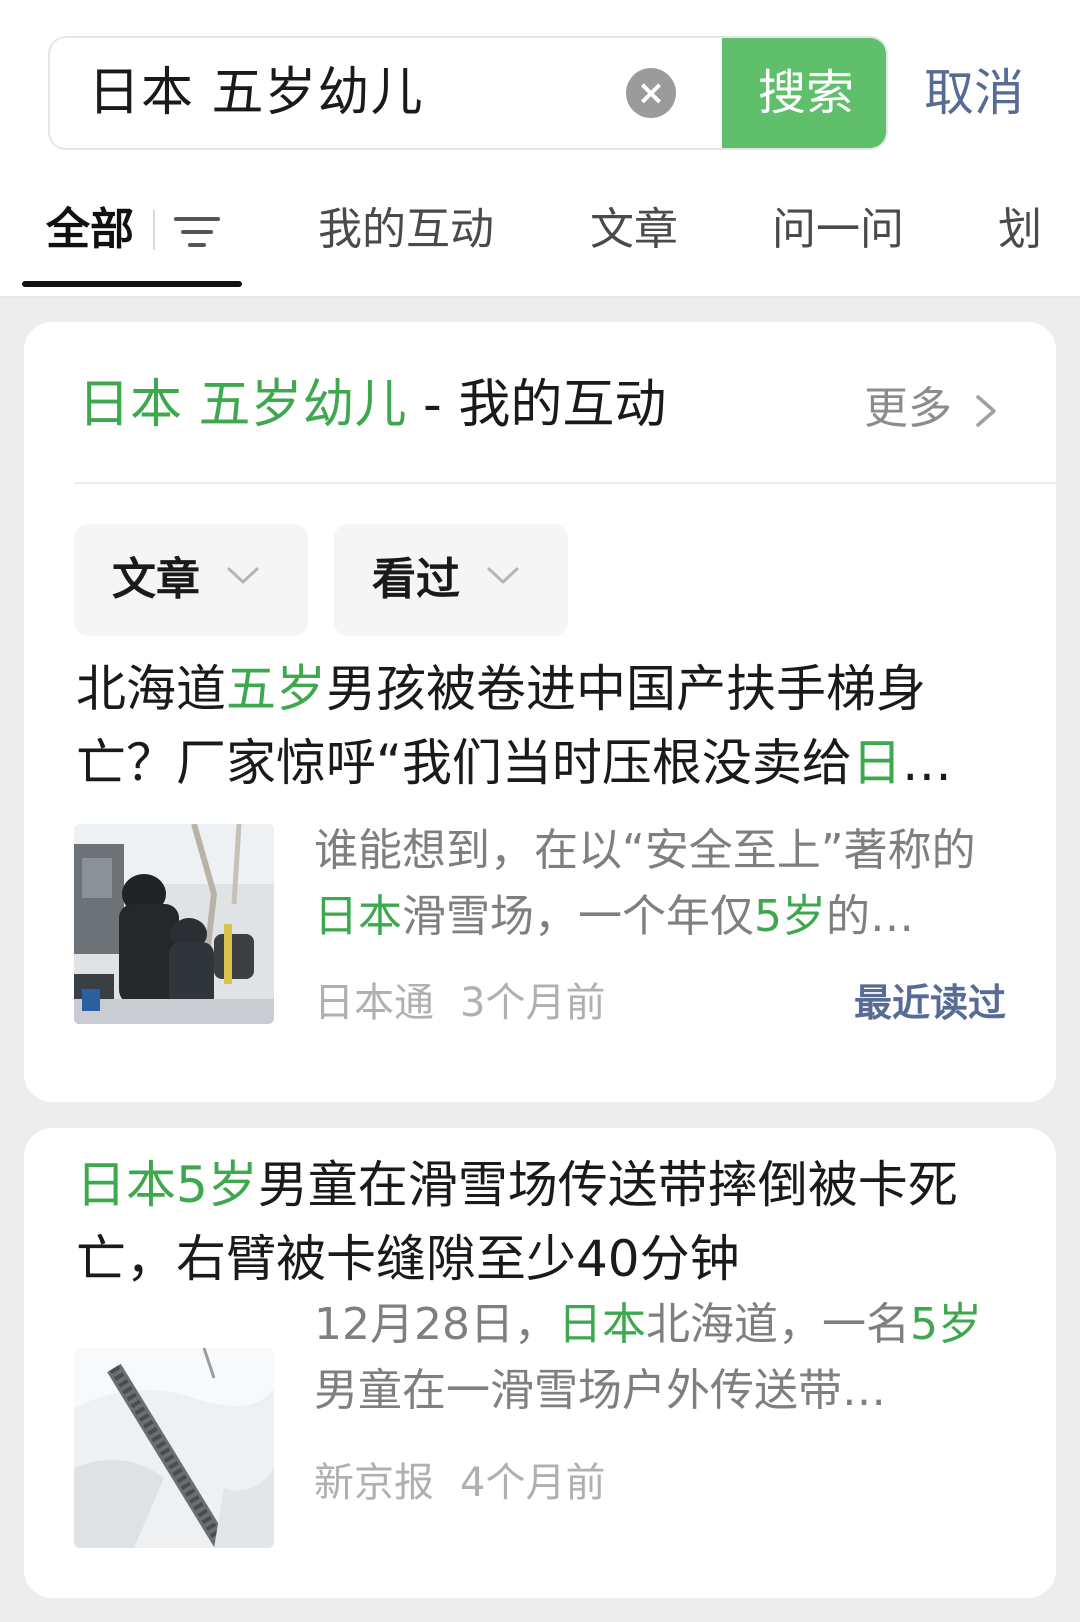 The height and width of the screenshot is (1622, 1080). Describe the element at coordinates (156, 579) in the screenshot. I see `filter-type-label: 文章` at that location.